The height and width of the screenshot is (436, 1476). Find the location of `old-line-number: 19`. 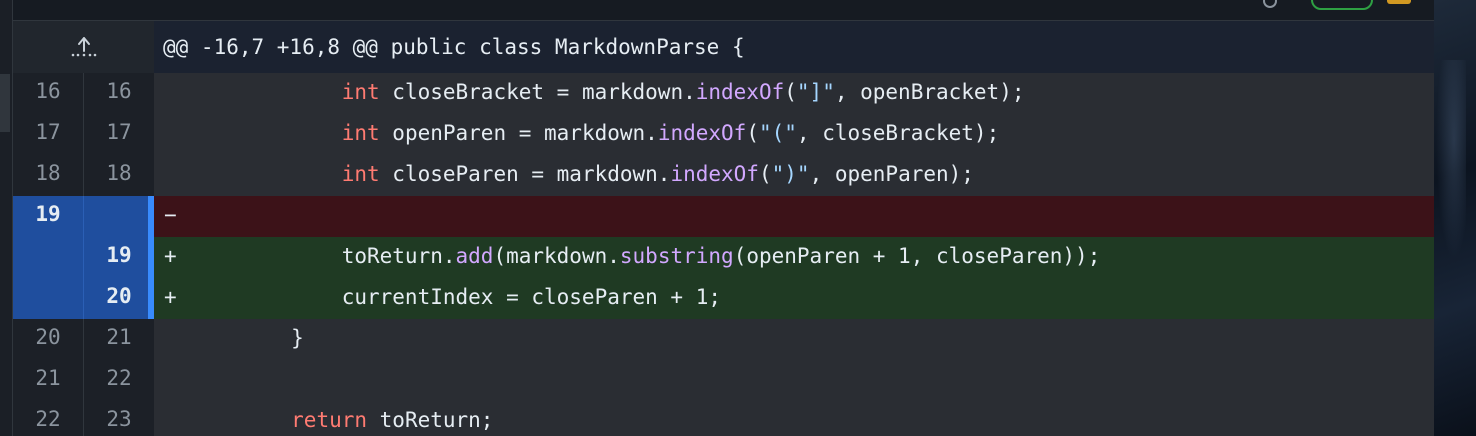

old-line-number: 19 is located at coordinates (48, 216).